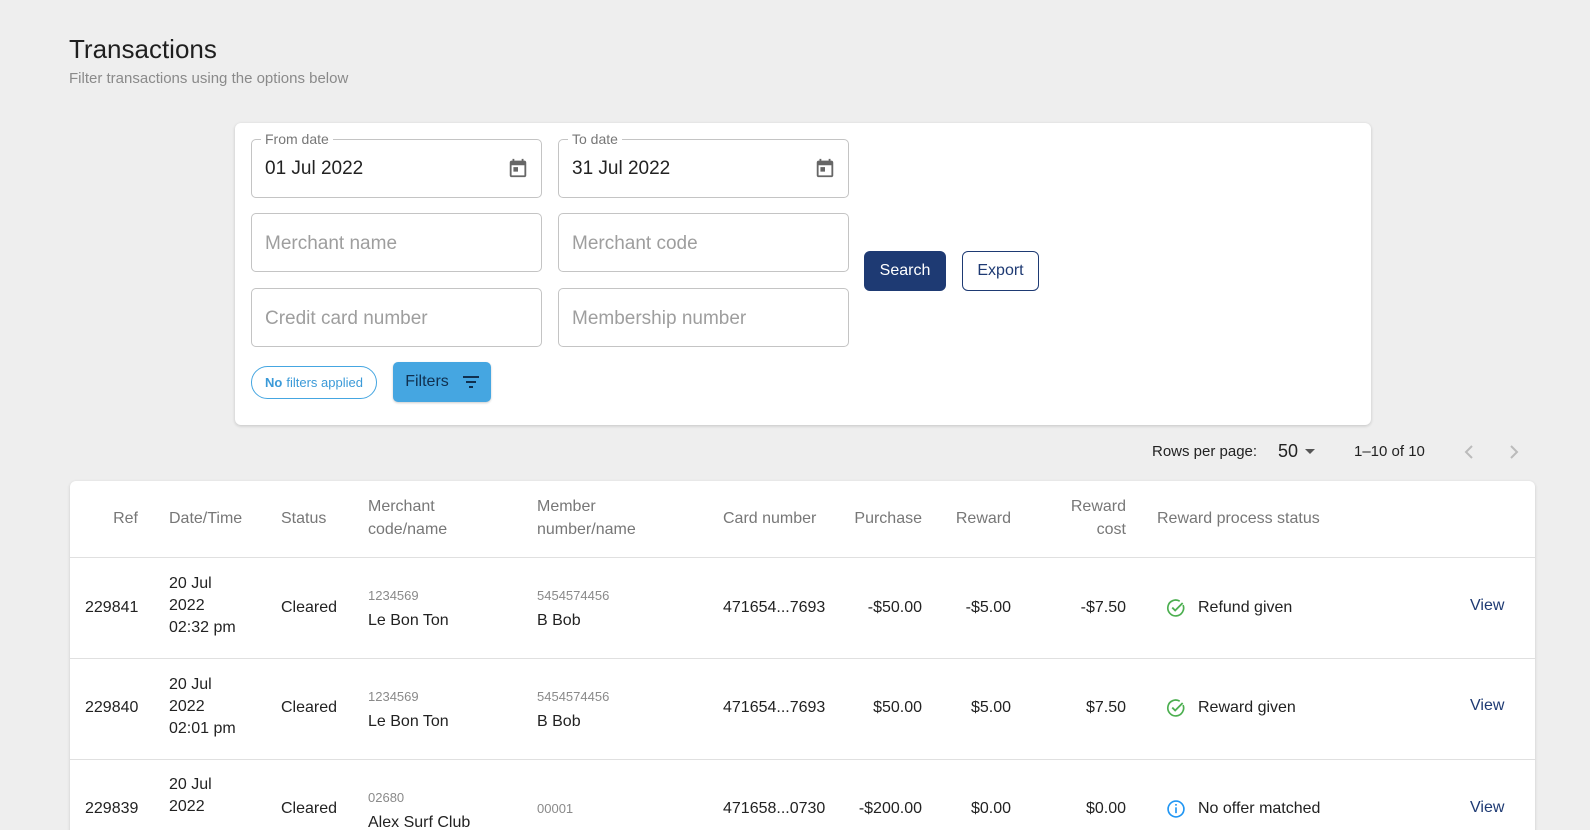  Describe the element at coordinates (205, 518) in the screenshot. I see `column-datetime: Date/Time` at that location.